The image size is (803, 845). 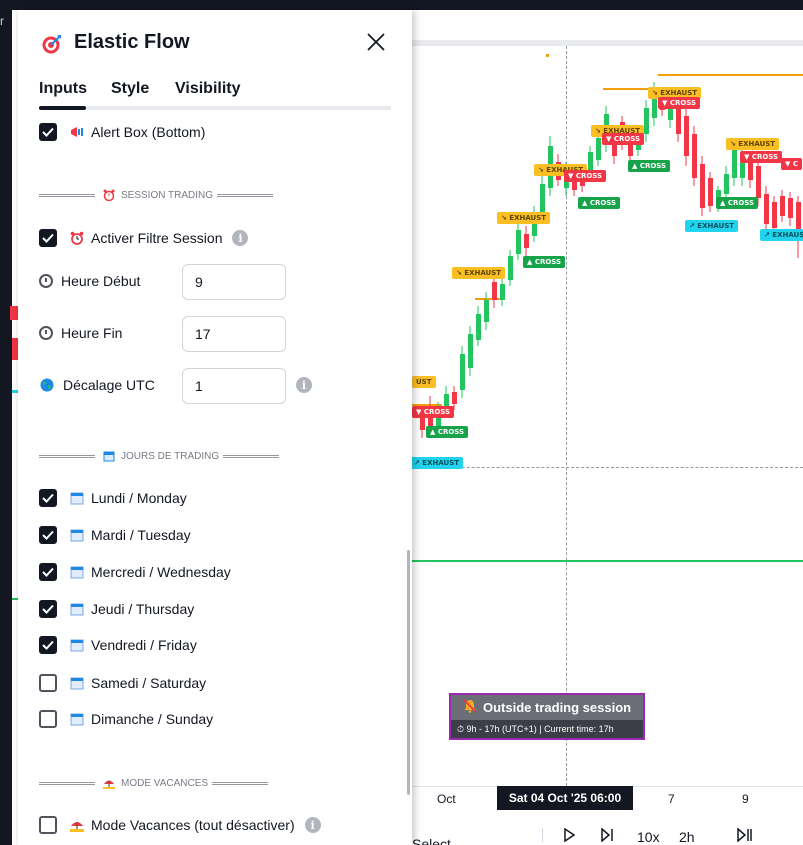 I want to click on alarm-clock-icon, so click(x=77, y=238).